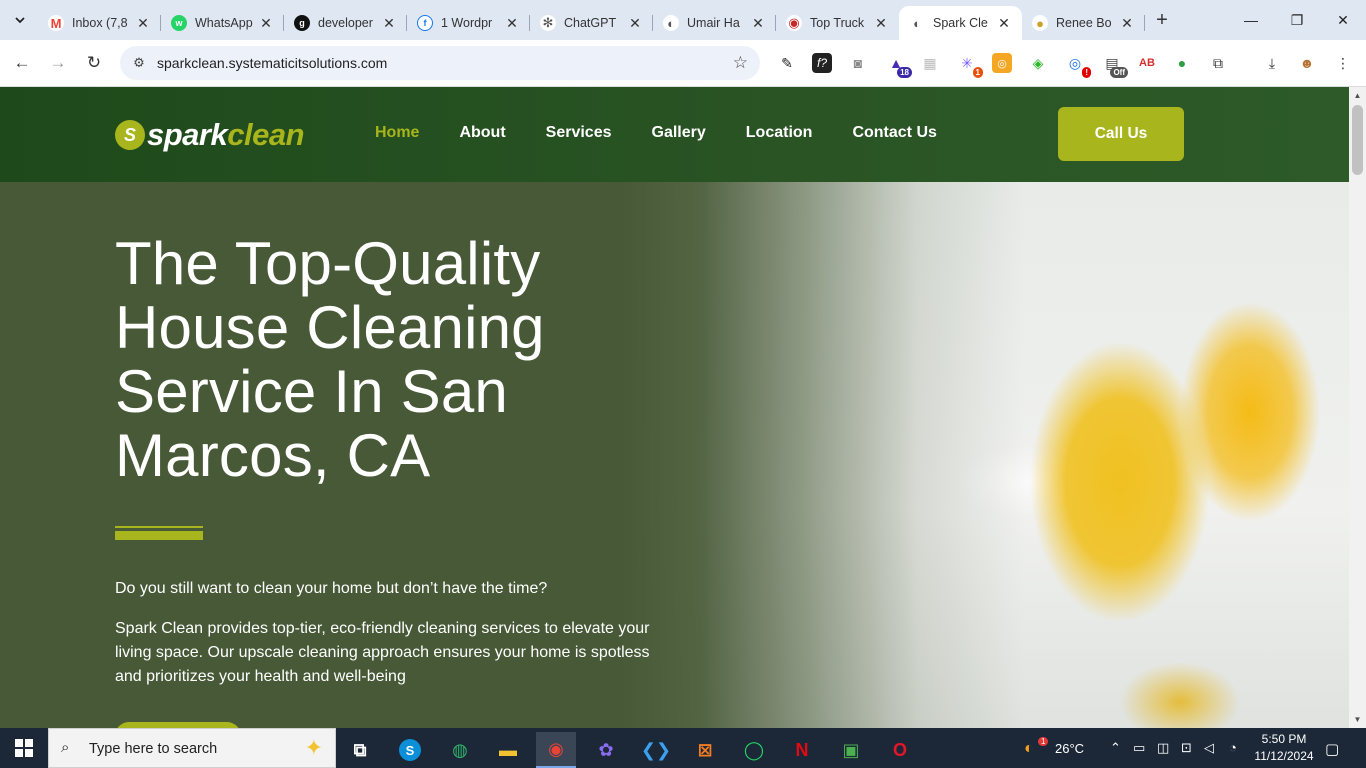  Describe the element at coordinates (858, 63) in the screenshot. I see `camera-icon: ◙` at that location.